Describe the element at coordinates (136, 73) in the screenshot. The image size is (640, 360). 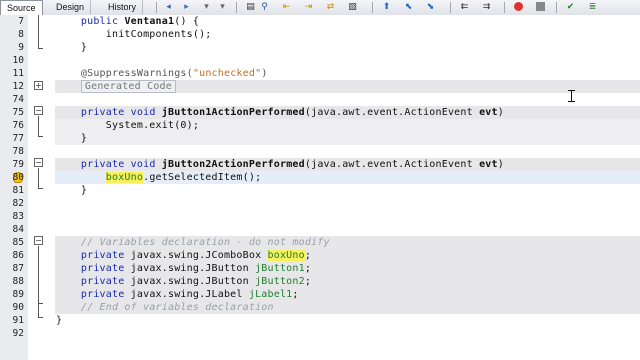
I see `code-token: @SuppressWarnings(` at that location.